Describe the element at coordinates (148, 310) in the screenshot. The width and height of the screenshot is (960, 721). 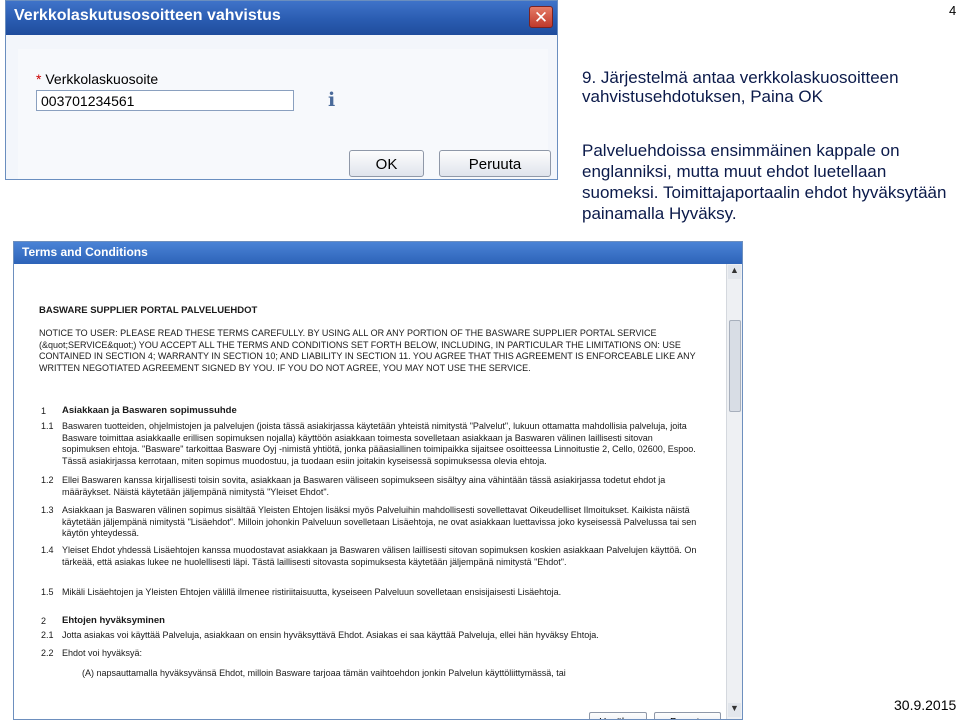
I see `document-title: BASWARE SUPPLIER PORTAL PALVELUEHDOT` at that location.